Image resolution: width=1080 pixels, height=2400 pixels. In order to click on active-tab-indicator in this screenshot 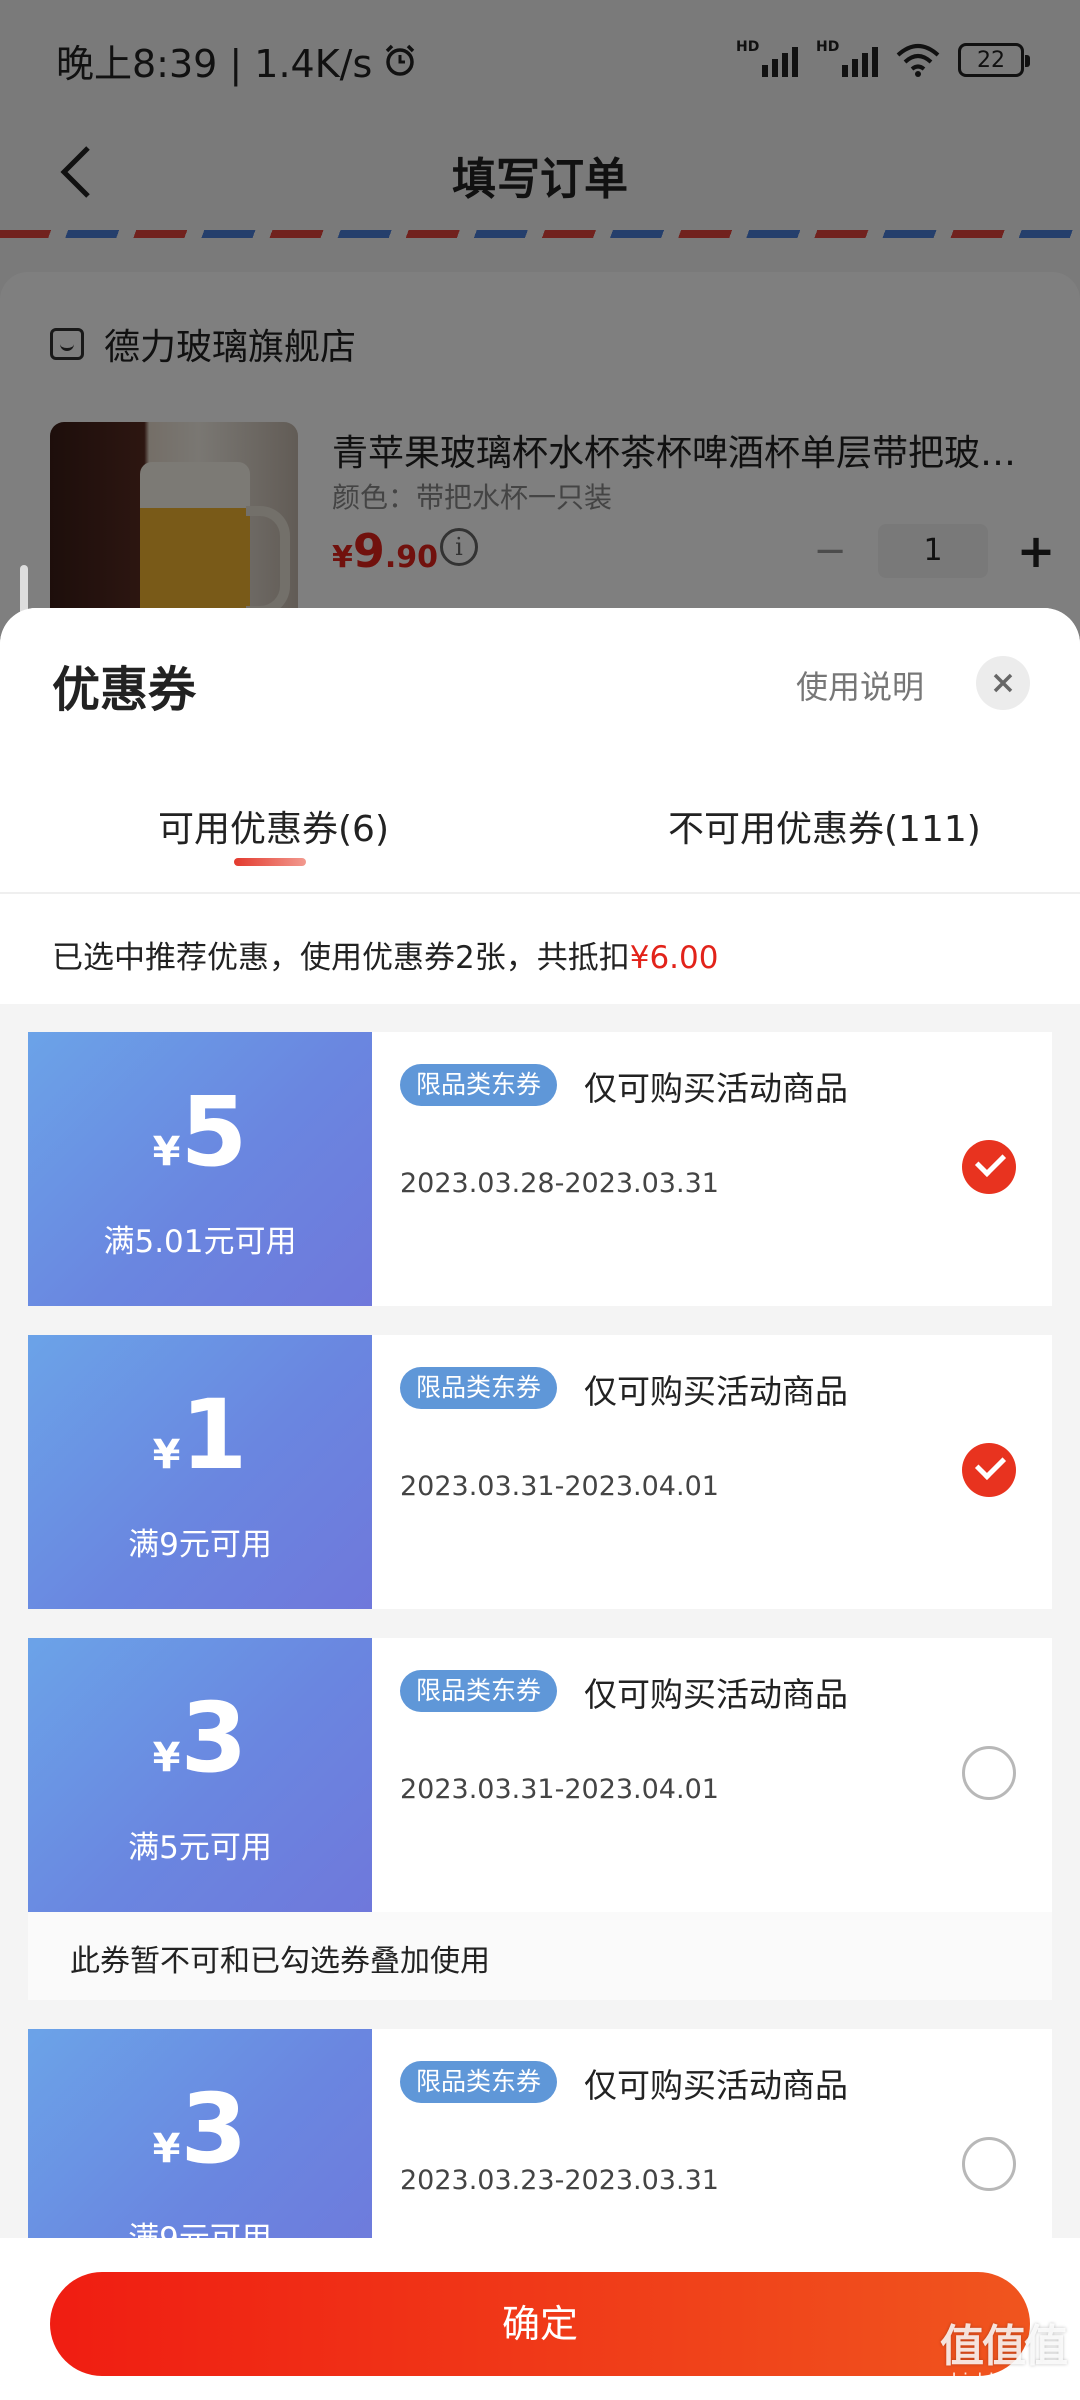, I will do `click(270, 862)`.